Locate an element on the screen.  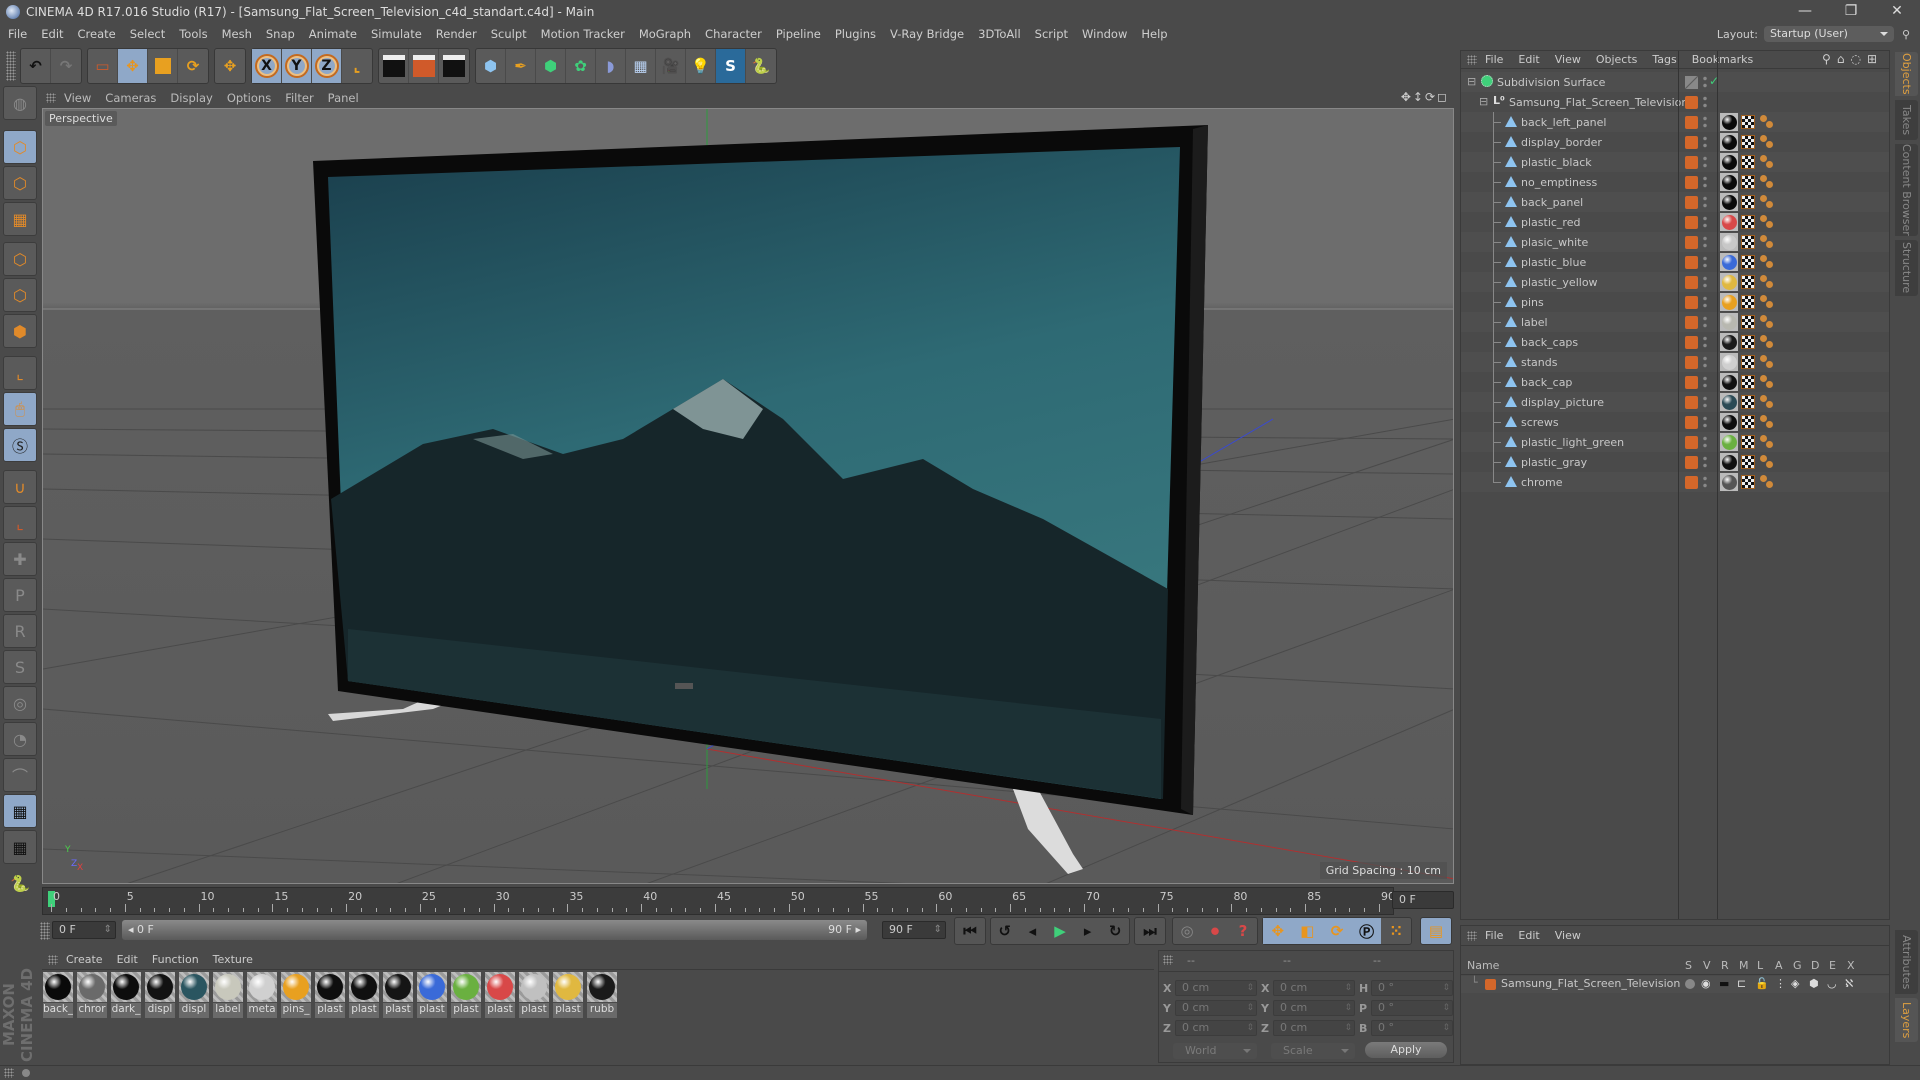
tab-takes: Takes is located at coordinates (1906, 120).